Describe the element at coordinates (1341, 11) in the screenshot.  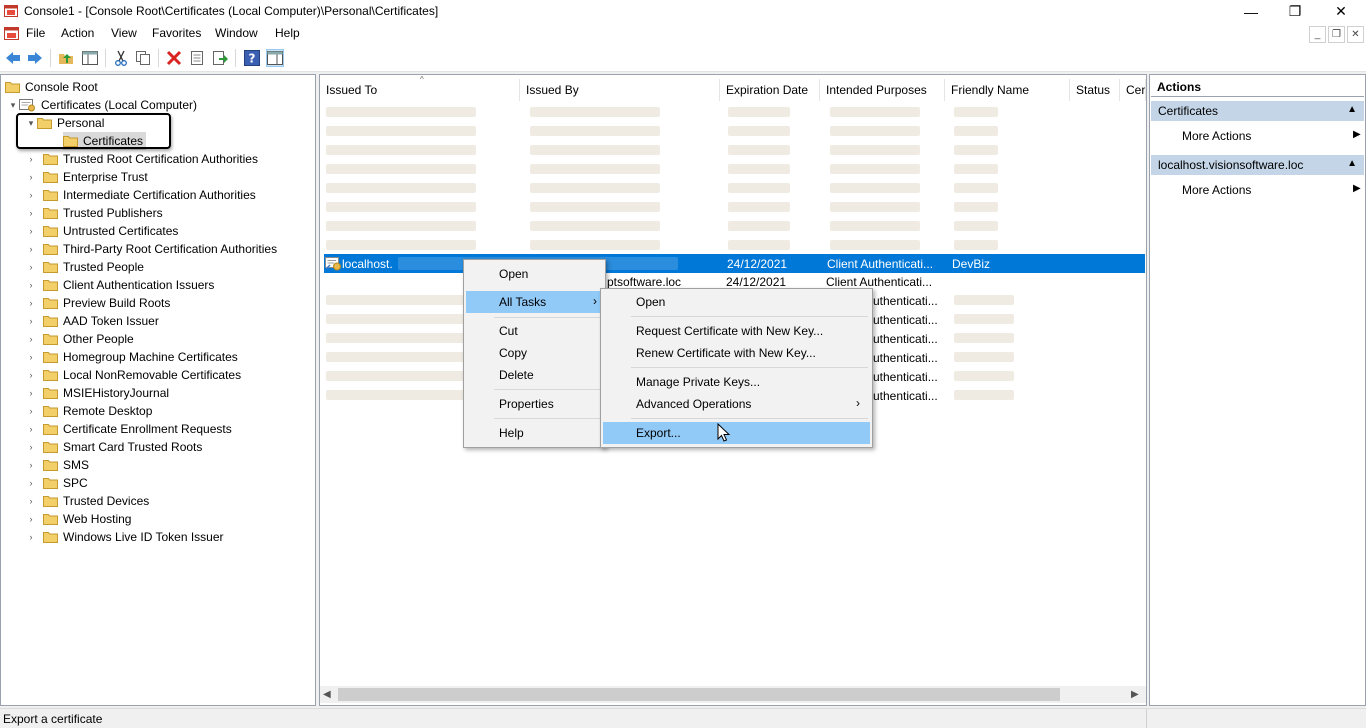
I see `close-button: ✕` at that location.